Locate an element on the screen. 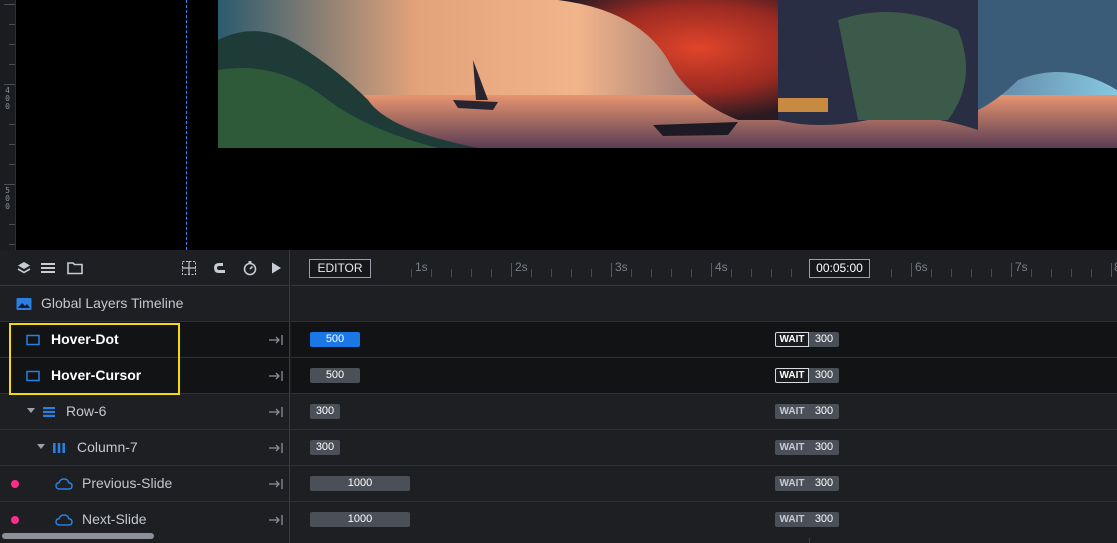 This screenshot has width=1117, height=543. play-icon is located at coordinates (276, 268).